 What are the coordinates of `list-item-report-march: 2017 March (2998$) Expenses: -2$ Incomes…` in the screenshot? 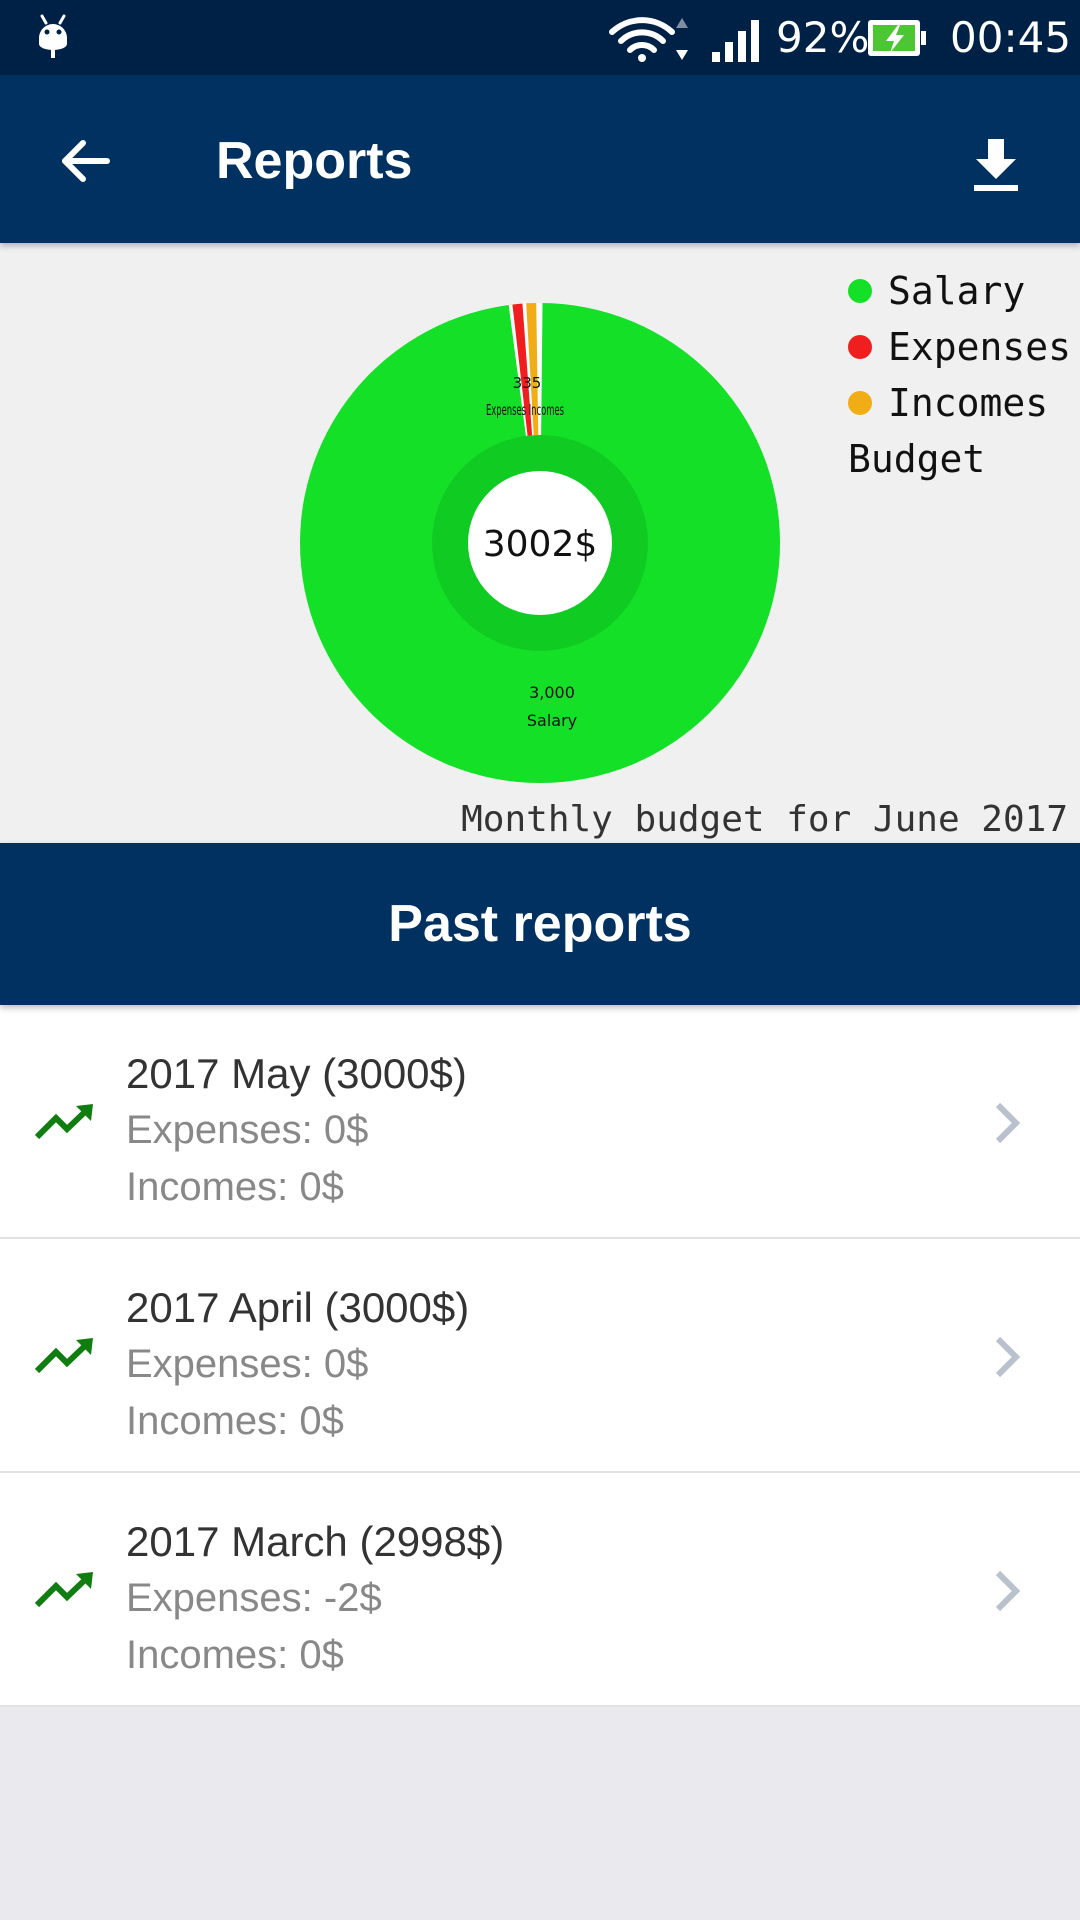 It's located at (540, 1590).